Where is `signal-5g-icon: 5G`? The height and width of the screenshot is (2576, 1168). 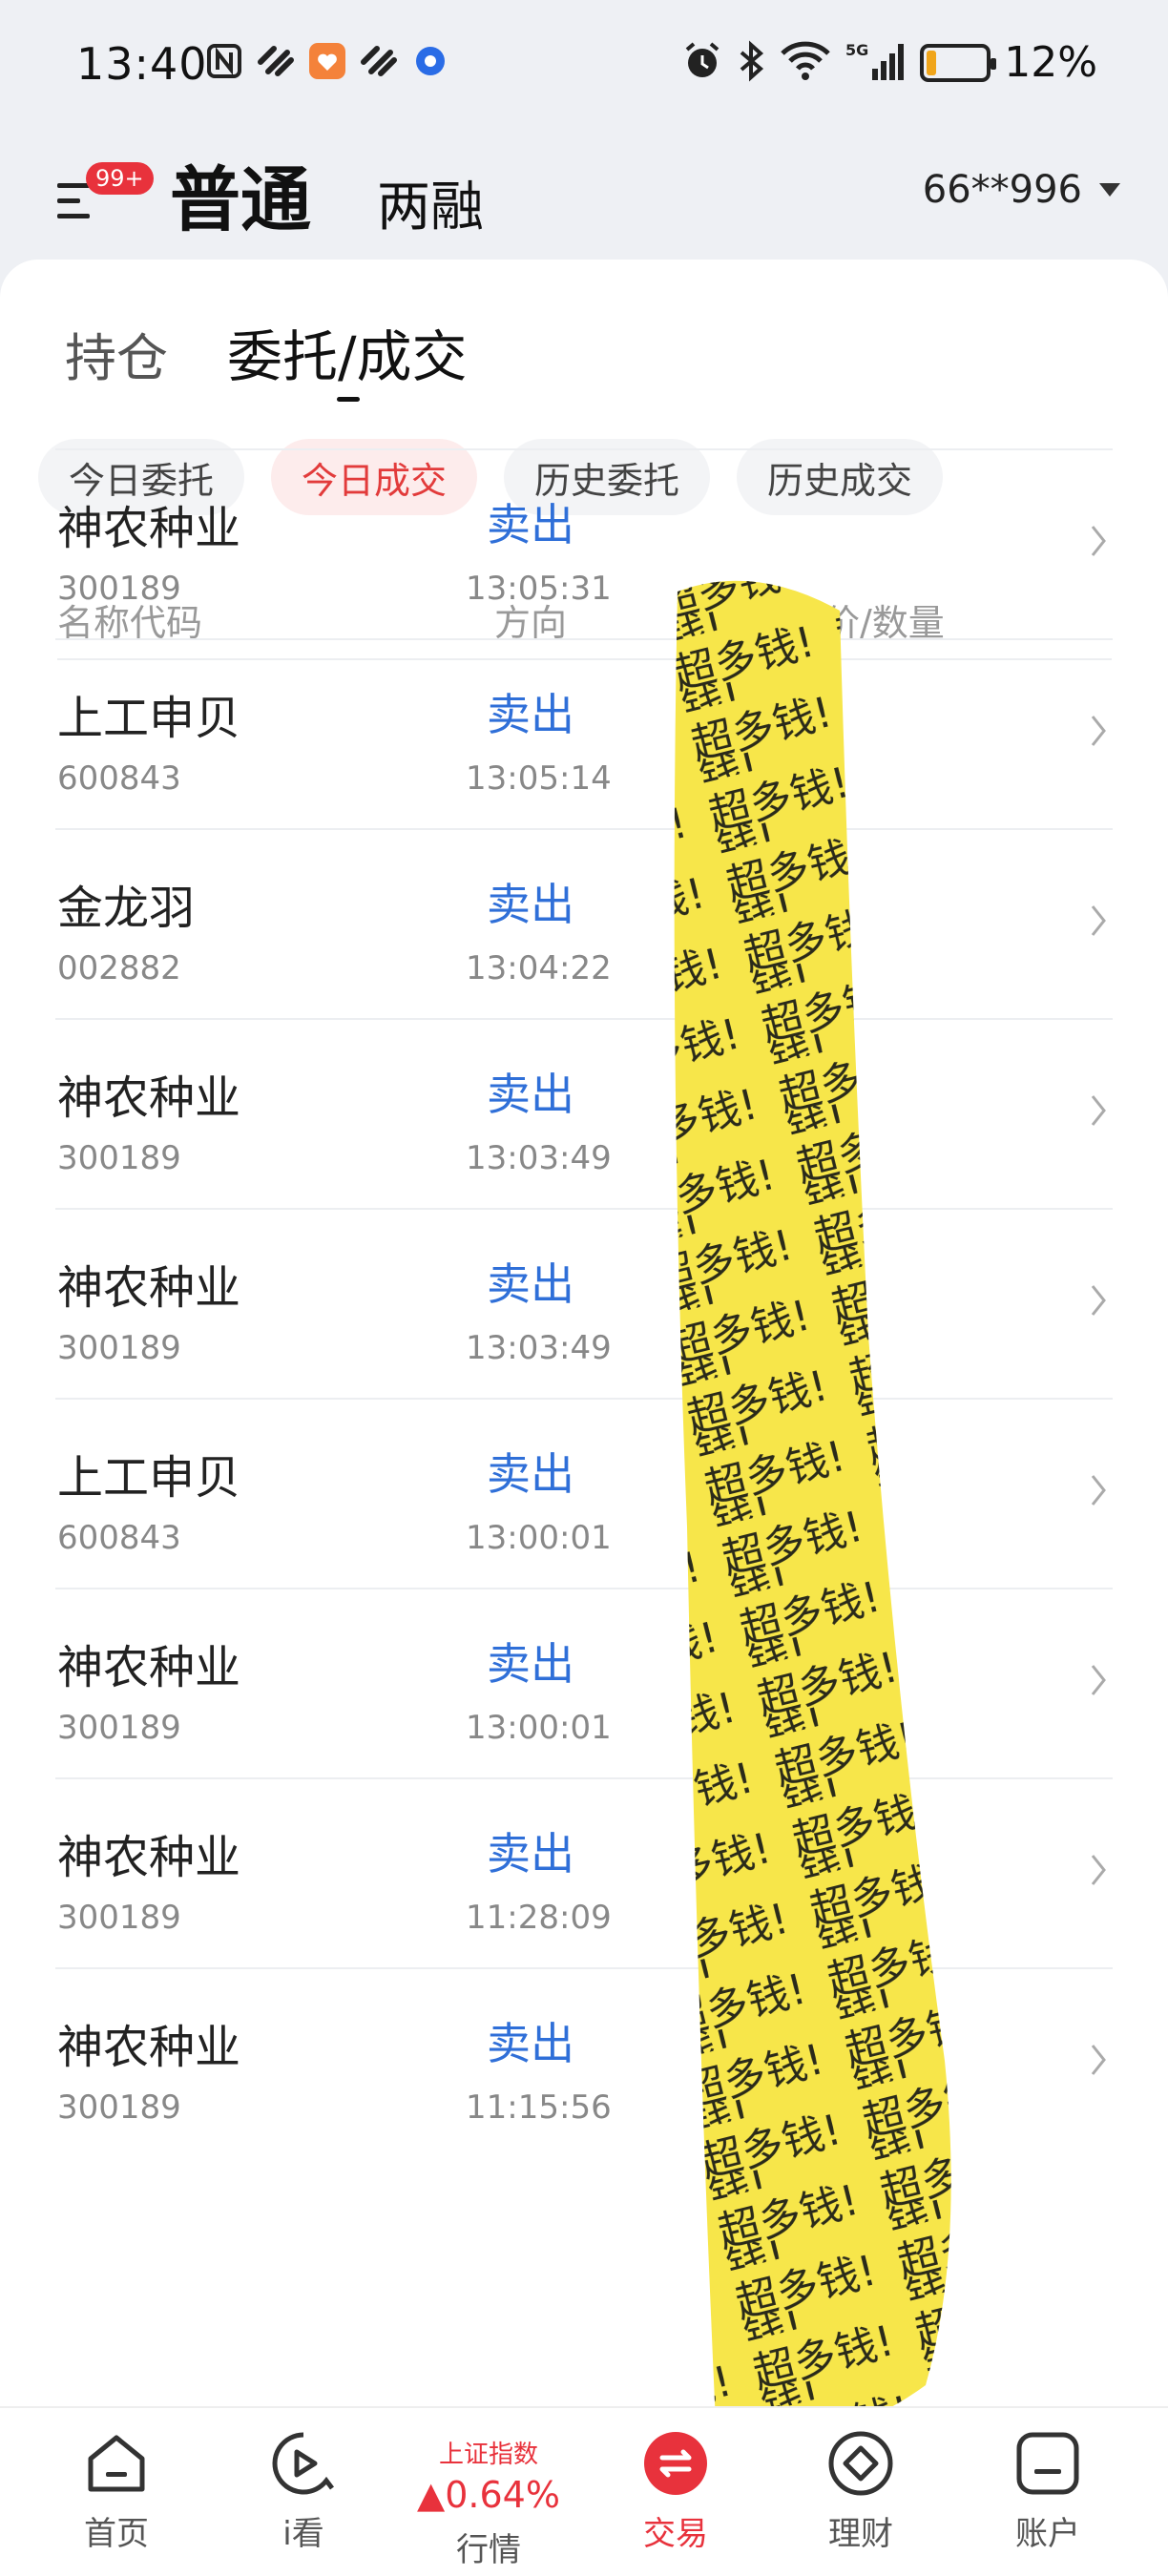 signal-5g-icon: 5G is located at coordinates (876, 63).